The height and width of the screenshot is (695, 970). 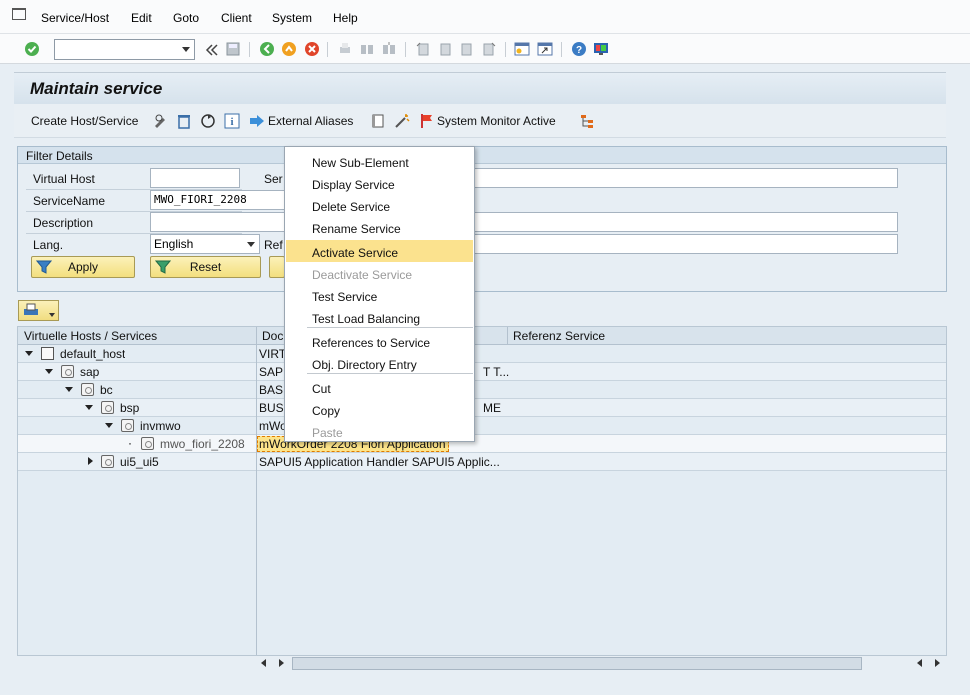 I want to click on command-field, so click(x=124, y=49).